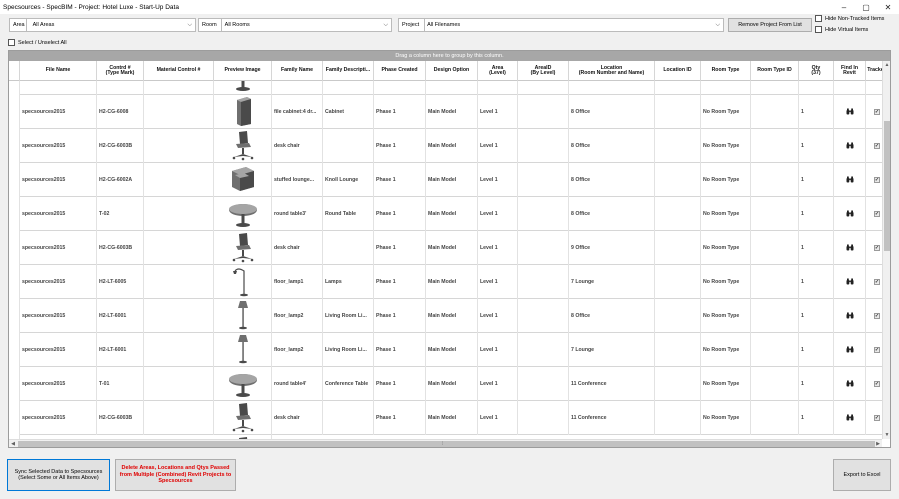  I want to click on cell-area-level: Level 1, so click(498, 180).